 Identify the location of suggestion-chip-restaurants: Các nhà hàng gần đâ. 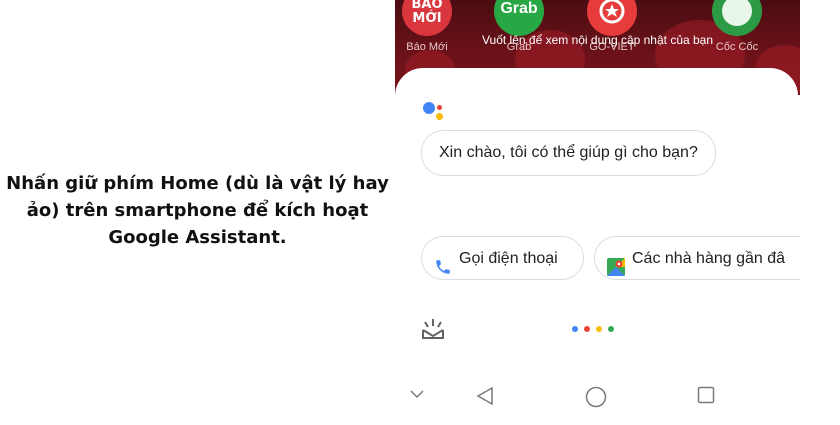
(697, 258).